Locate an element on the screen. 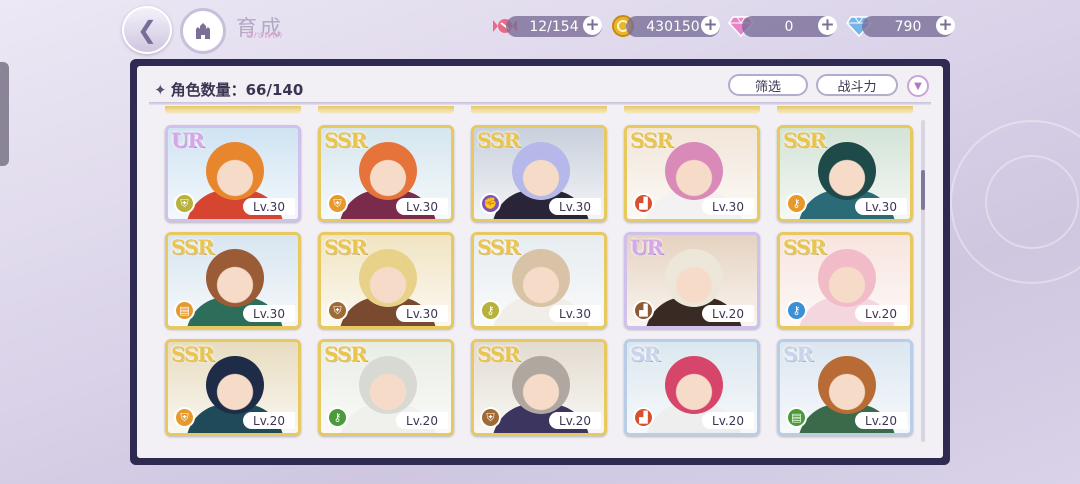 This screenshot has height=484, width=1080. character-card: UR ▟ Lv.20 is located at coordinates (692, 280).